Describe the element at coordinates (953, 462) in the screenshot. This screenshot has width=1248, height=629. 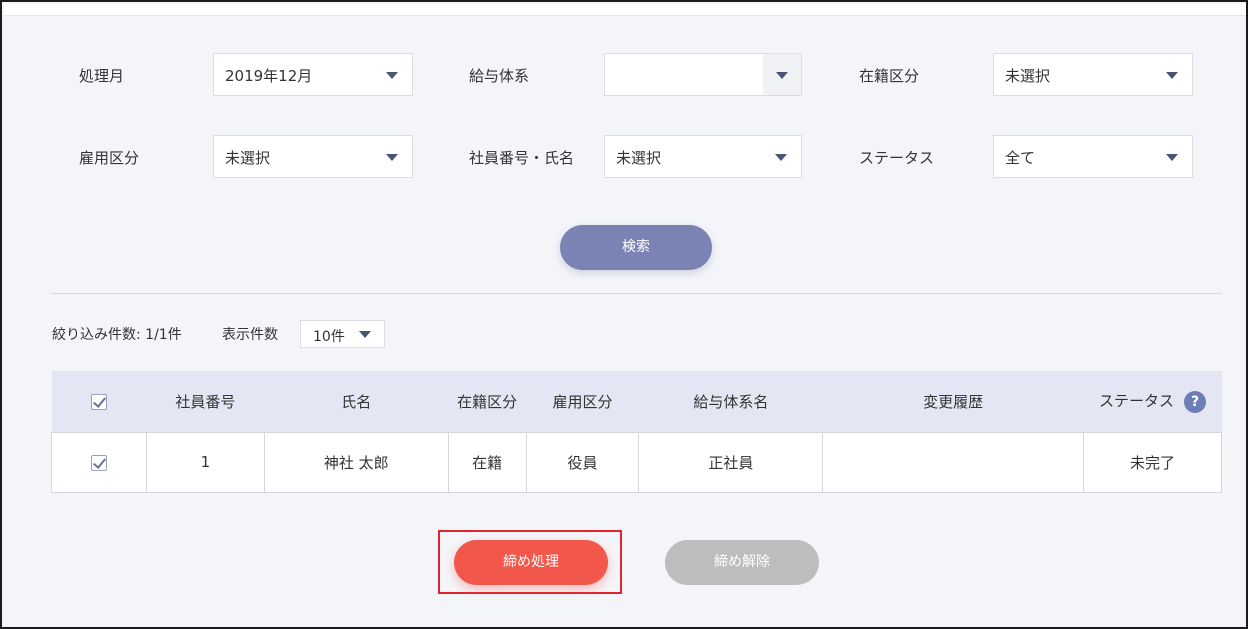
I see `cell-change-history` at that location.